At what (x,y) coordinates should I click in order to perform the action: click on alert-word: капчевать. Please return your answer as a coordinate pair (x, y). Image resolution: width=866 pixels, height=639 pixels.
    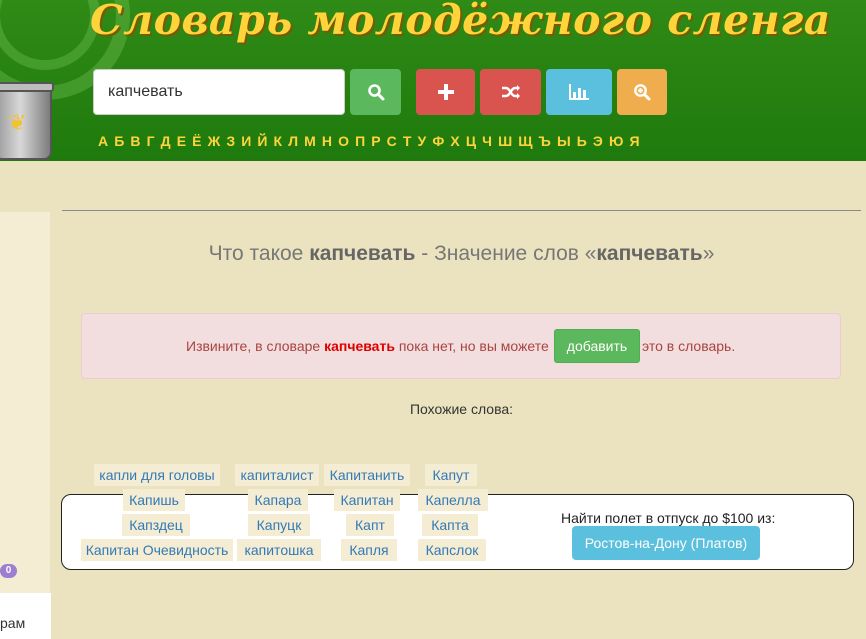
    Looking at the image, I should click on (359, 346).